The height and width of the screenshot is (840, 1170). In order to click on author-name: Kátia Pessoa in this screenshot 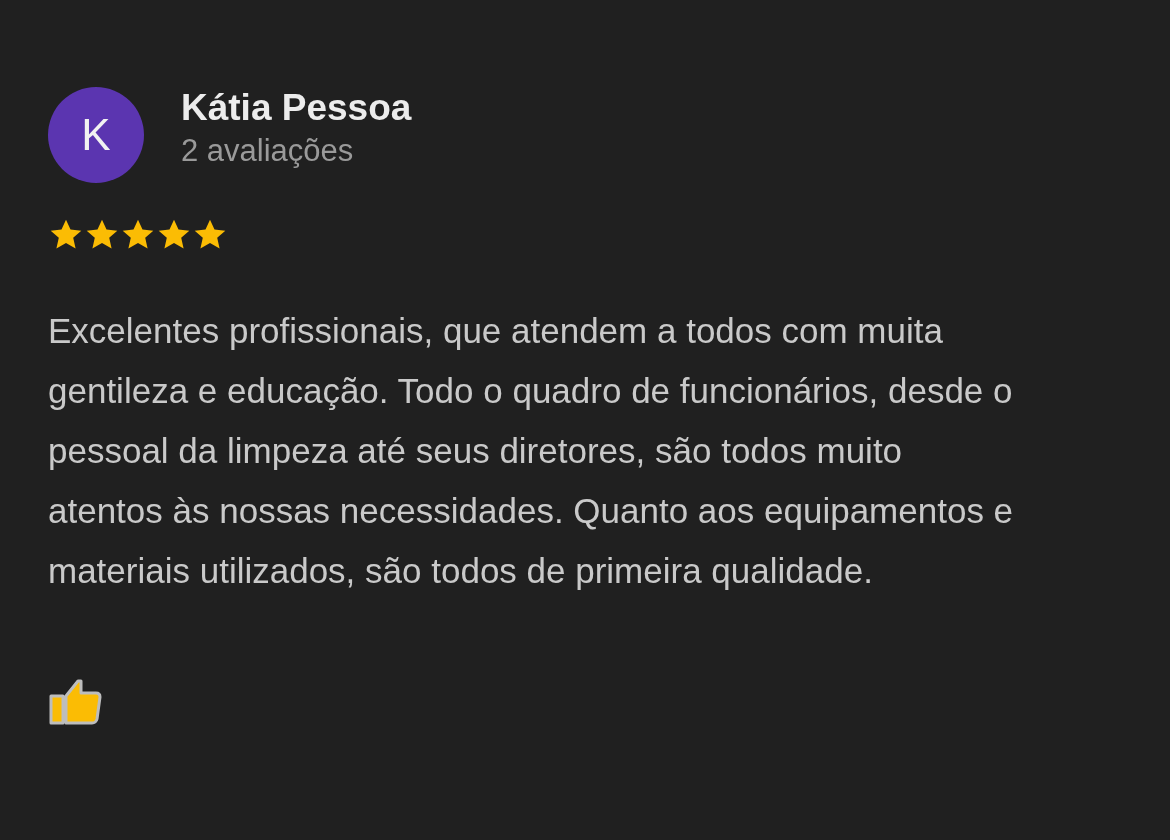, I will do `click(296, 108)`.